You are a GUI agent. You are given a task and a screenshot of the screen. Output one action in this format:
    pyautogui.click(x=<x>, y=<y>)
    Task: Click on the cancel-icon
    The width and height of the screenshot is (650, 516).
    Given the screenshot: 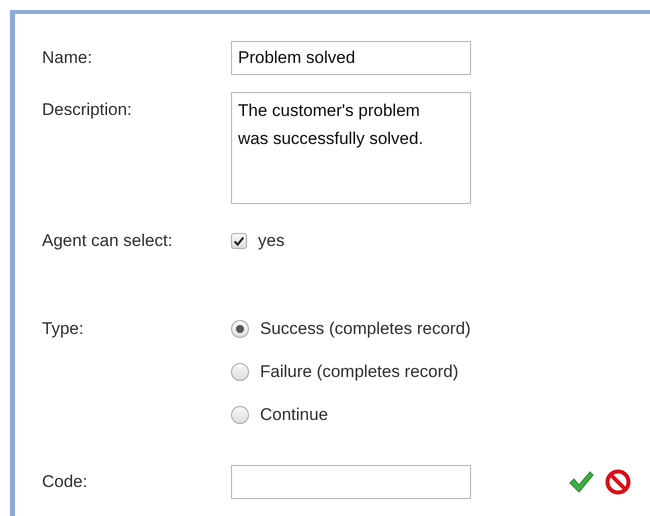 What is the action you would take?
    pyautogui.click(x=618, y=482)
    